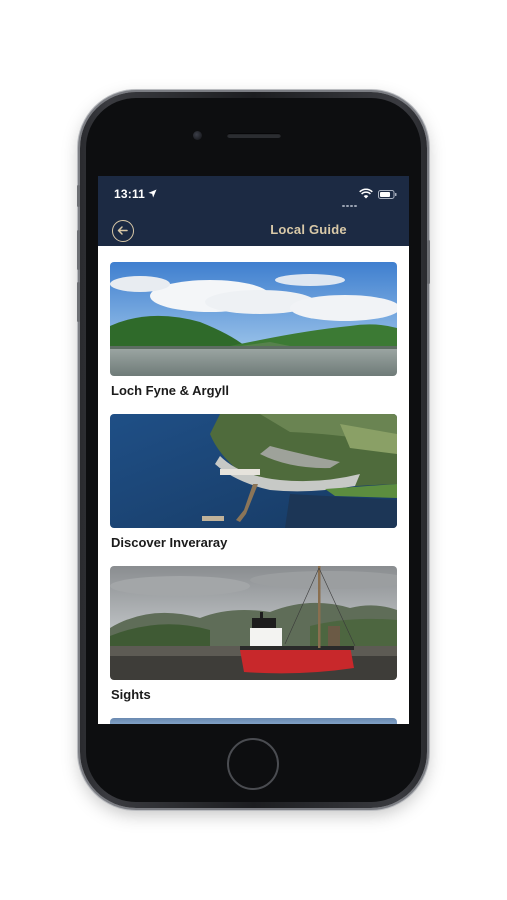 The width and height of the screenshot is (507, 900). I want to click on list-item-sights: Sights, so click(253, 642).